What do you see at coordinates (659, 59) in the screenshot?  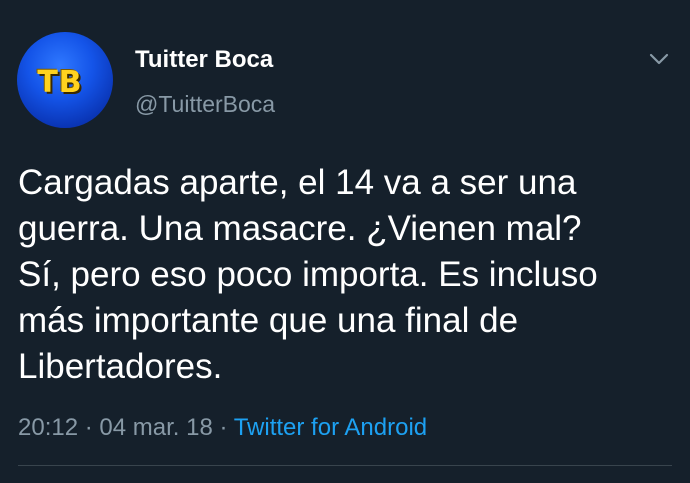 I see `chevron-down-icon` at bounding box center [659, 59].